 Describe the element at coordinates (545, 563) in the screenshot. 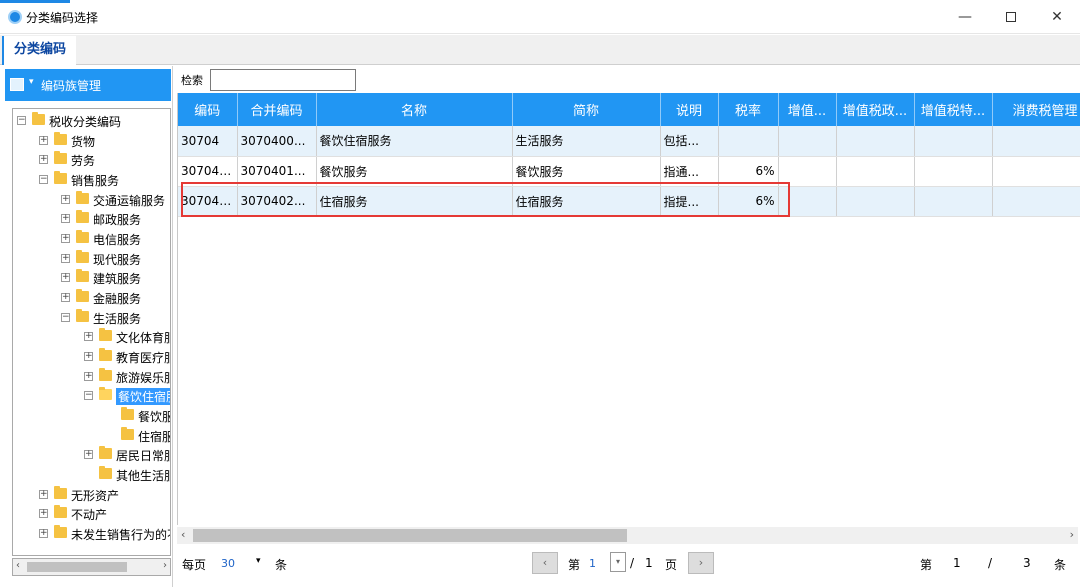

I see `prev-page-button: ‹` at that location.